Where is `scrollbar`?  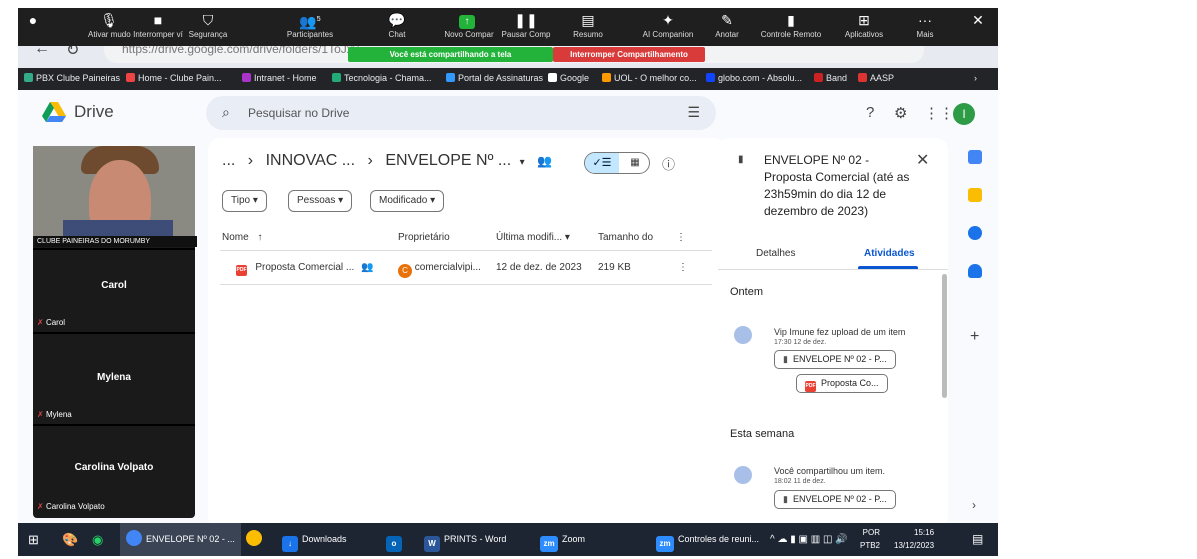
scrollbar is located at coordinates (944, 336).